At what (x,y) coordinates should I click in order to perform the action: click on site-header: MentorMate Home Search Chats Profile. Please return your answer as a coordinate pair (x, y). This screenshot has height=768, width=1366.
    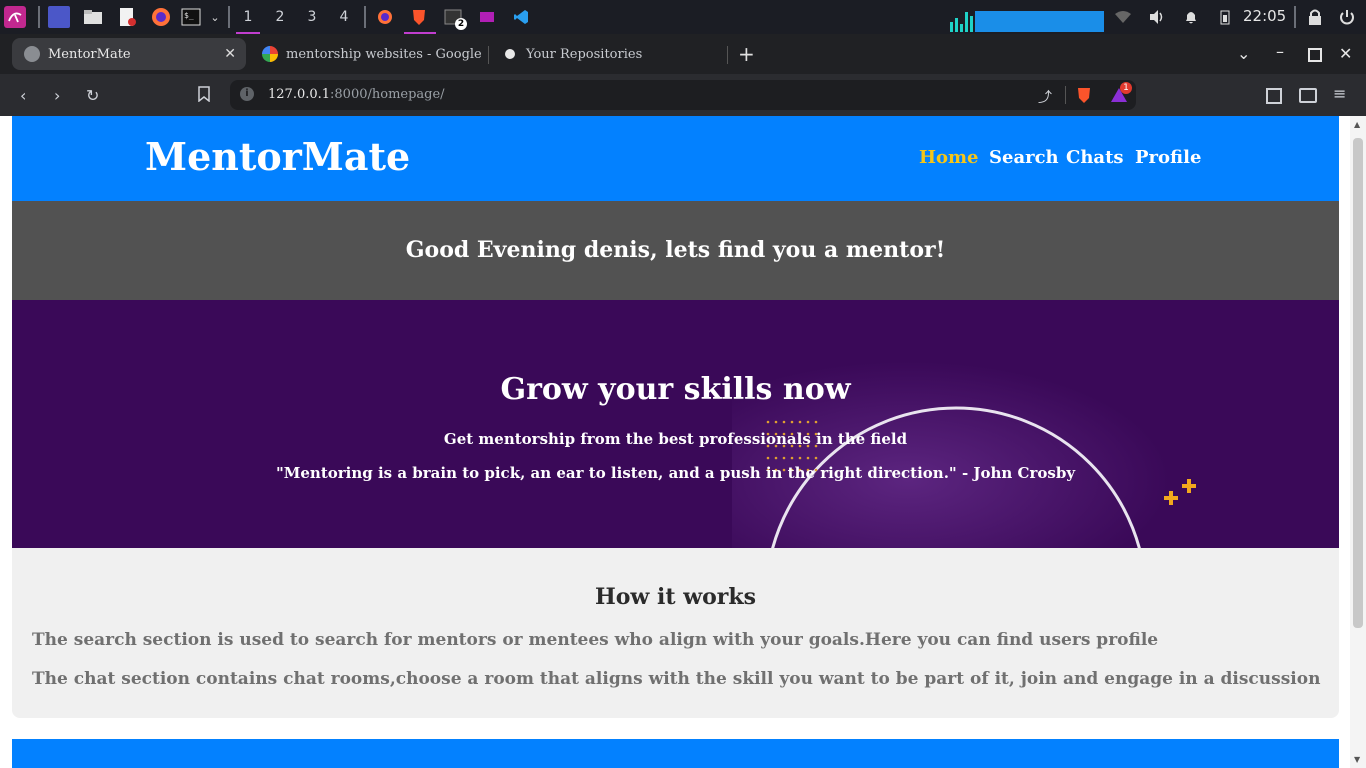
    Looking at the image, I should click on (675, 158).